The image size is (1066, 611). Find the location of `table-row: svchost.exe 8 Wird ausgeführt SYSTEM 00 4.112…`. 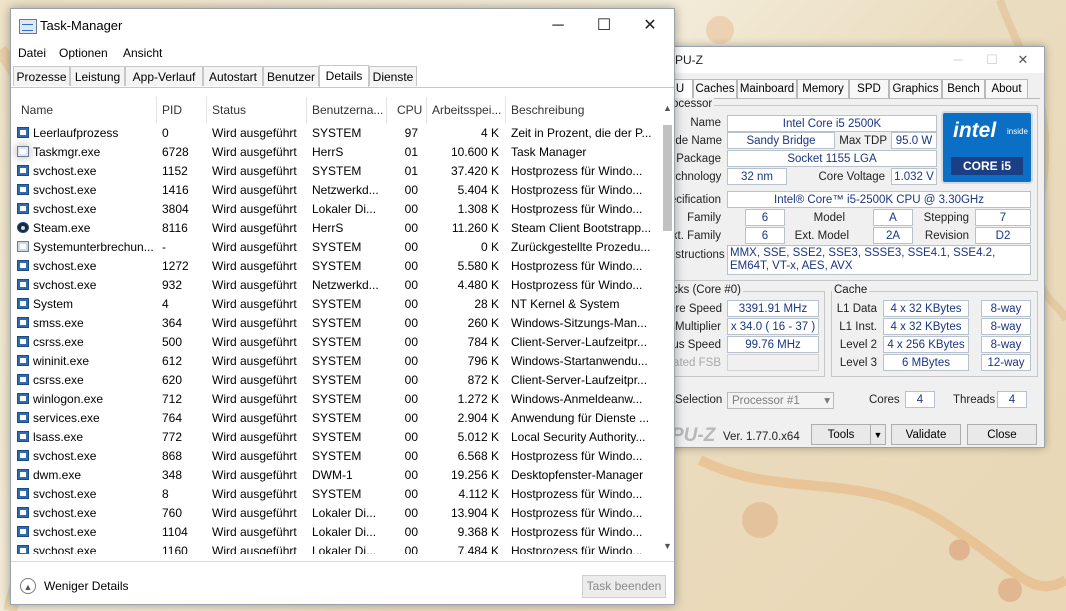

table-row: svchost.exe 8 Wird ausgeführt SYSTEM 00 4.112… is located at coordinates (336, 494).